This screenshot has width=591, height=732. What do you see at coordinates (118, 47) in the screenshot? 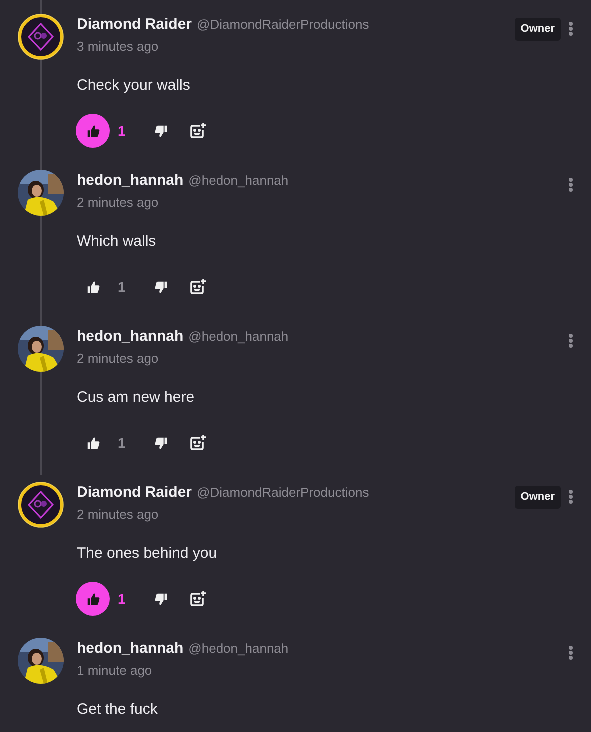
I see `timestamp: 3 minutes ago` at bounding box center [118, 47].